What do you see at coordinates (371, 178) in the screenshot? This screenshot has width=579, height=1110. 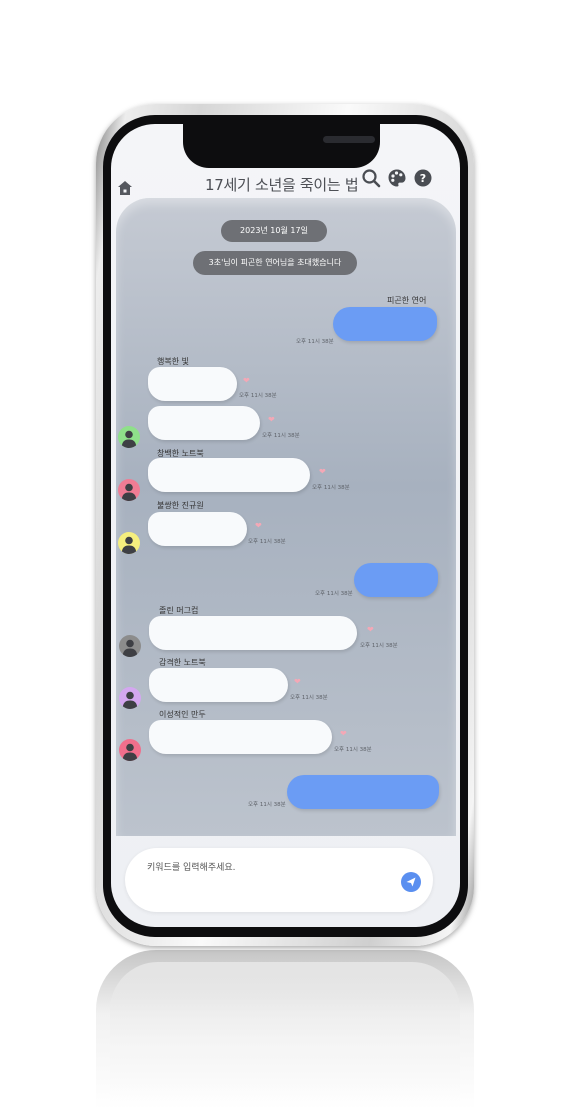 I see `search-icon` at bounding box center [371, 178].